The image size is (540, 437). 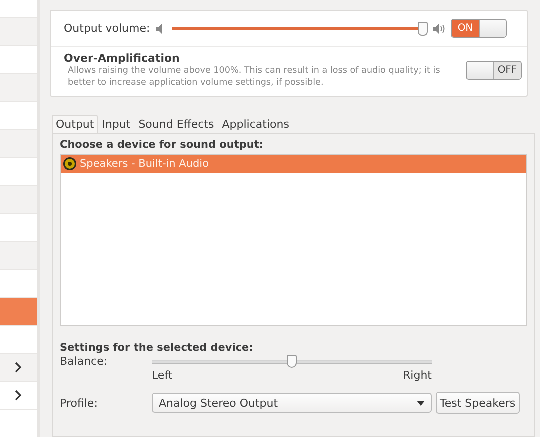 What do you see at coordinates (421, 403) in the screenshot?
I see `dropdown-arrow-icon` at bounding box center [421, 403].